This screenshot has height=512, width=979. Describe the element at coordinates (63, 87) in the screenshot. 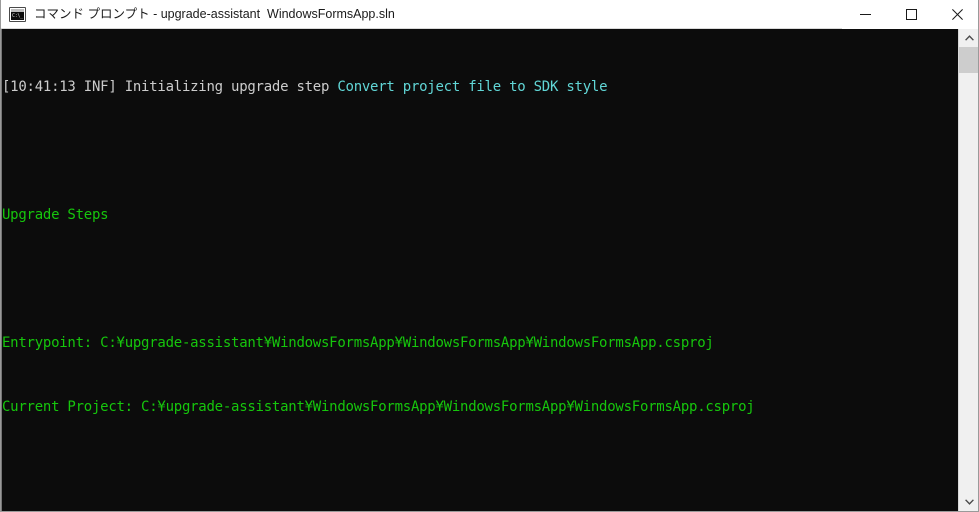

I see `log-timestamp: [10:41:13 INF]` at that location.